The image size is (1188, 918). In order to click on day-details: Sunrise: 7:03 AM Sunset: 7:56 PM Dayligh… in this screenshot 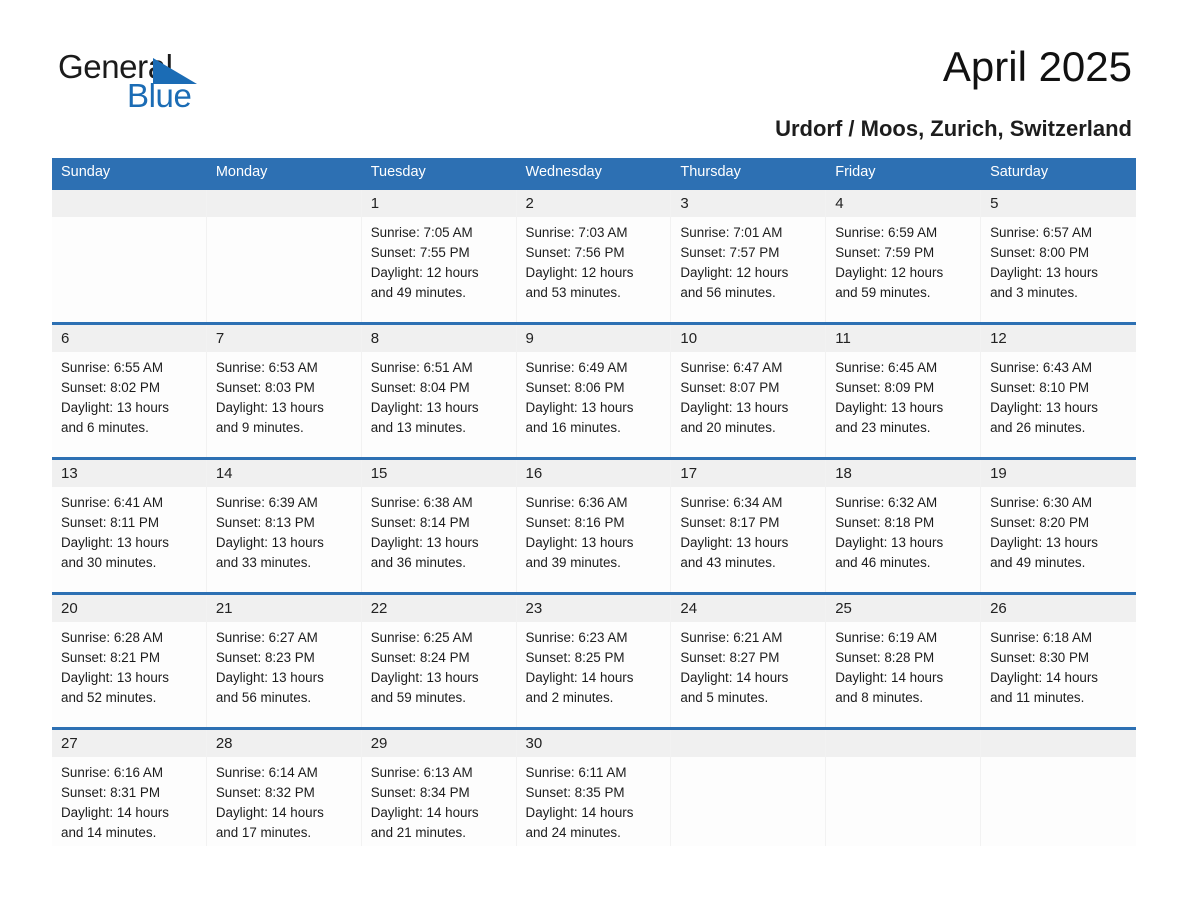, I will do `click(579, 262)`.